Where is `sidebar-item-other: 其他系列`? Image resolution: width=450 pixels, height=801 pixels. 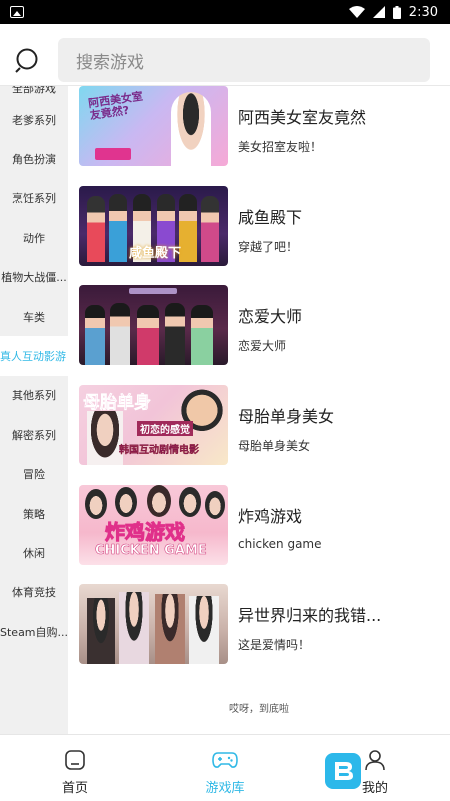 sidebar-item-other: 其他系列 is located at coordinates (34, 395).